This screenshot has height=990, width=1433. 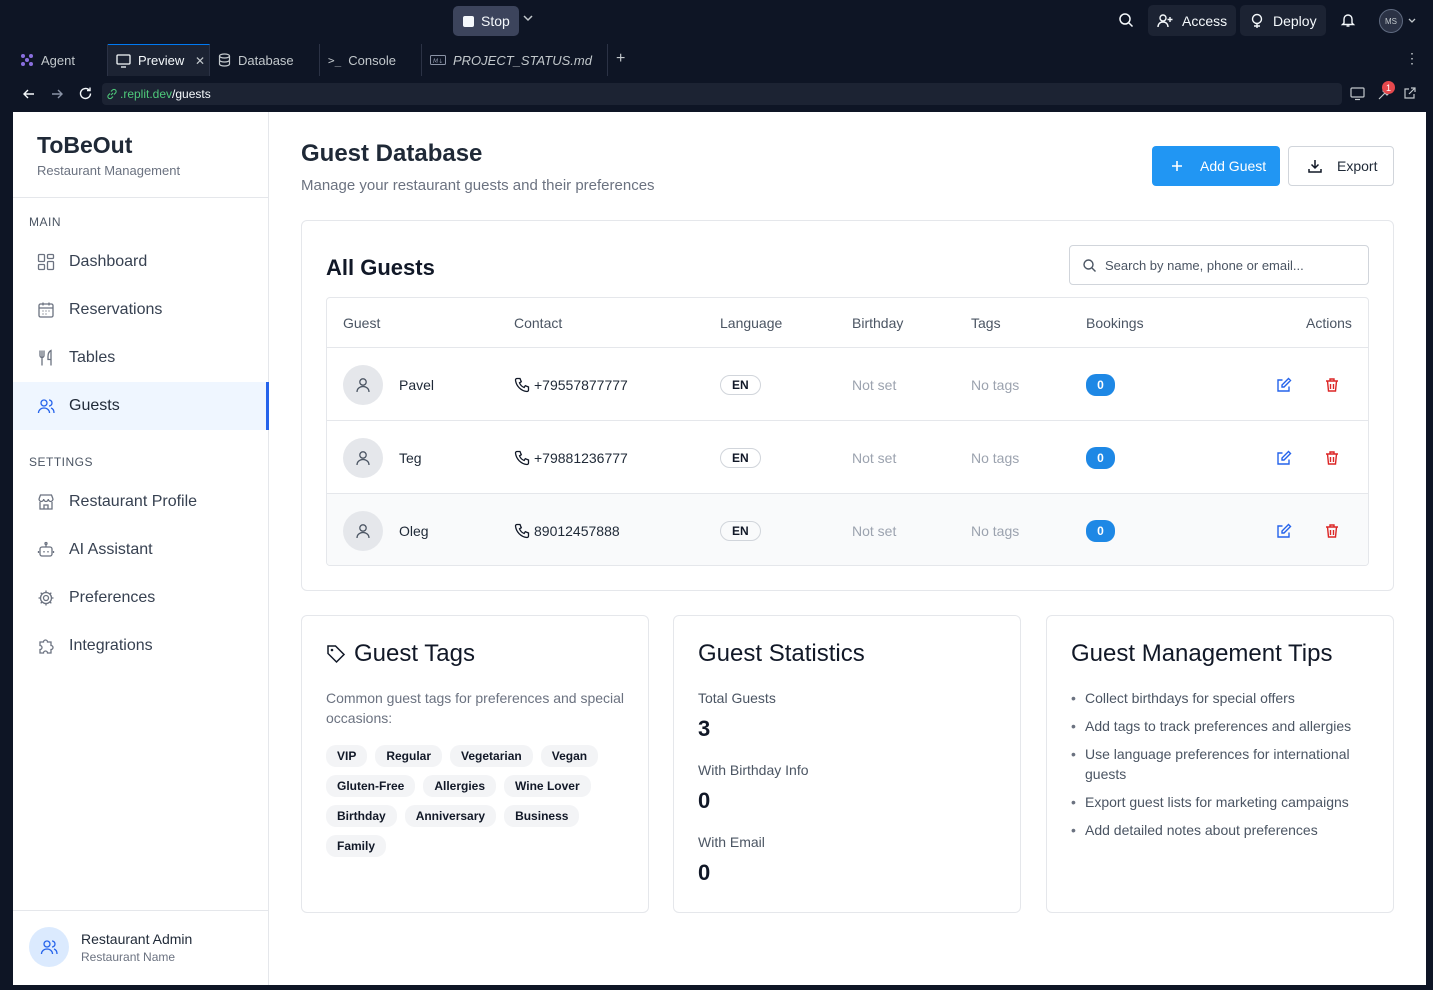 I want to click on tab-preview: Preview ✕, so click(x=159, y=60).